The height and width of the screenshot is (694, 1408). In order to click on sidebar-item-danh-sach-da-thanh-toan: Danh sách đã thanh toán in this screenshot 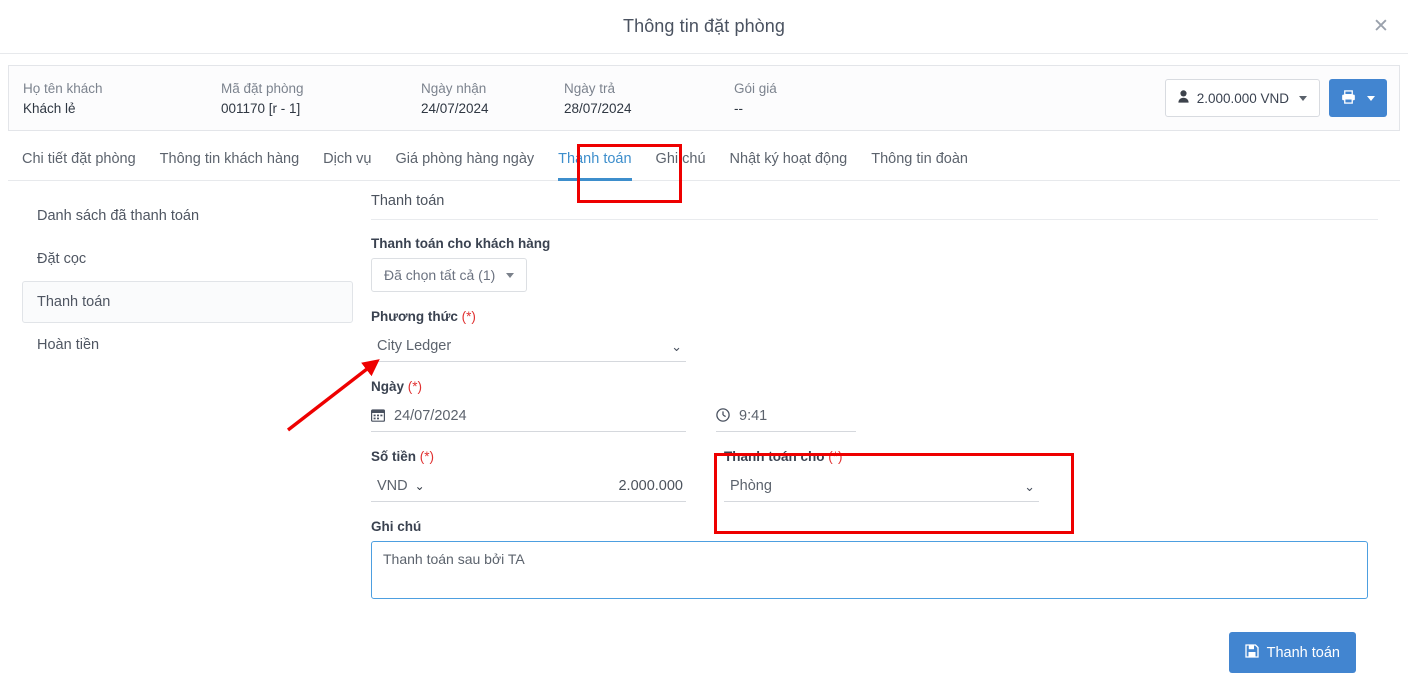, I will do `click(187, 216)`.